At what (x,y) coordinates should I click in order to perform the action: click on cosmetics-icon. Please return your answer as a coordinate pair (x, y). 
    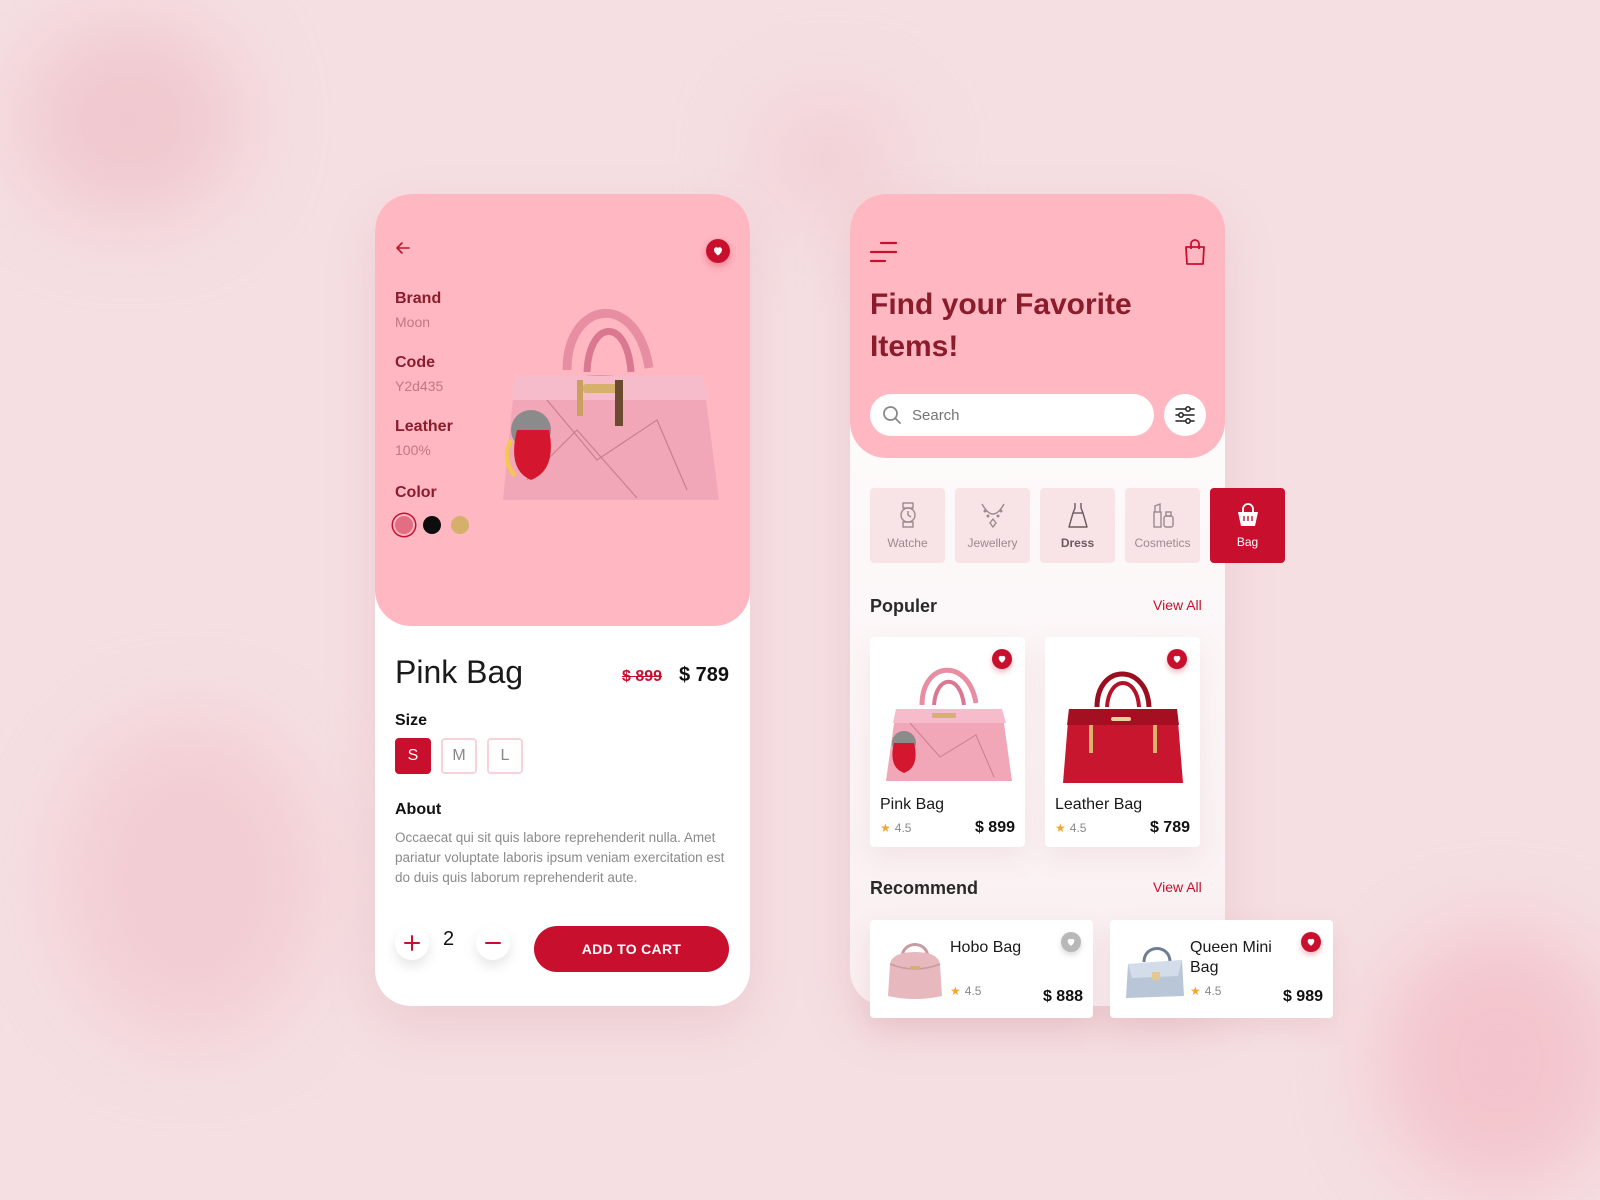
    Looking at the image, I should click on (1163, 515).